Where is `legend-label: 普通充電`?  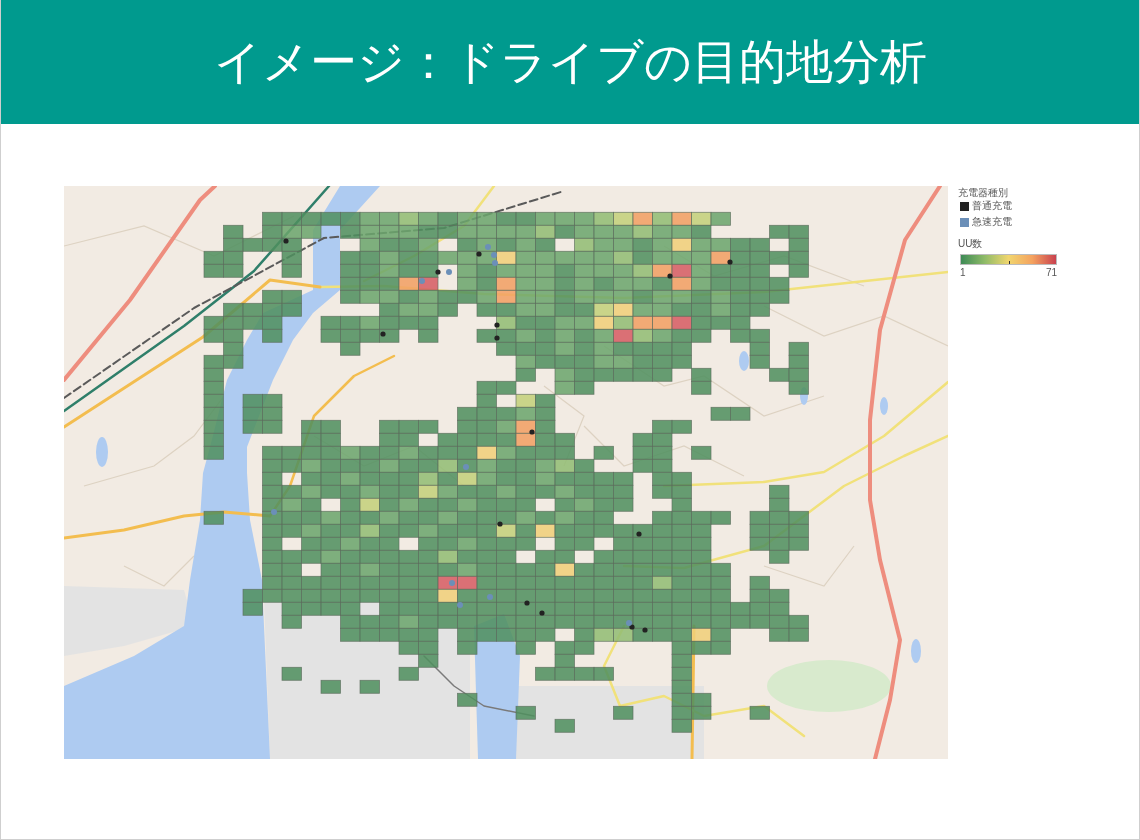 legend-label: 普通充電 is located at coordinates (992, 206).